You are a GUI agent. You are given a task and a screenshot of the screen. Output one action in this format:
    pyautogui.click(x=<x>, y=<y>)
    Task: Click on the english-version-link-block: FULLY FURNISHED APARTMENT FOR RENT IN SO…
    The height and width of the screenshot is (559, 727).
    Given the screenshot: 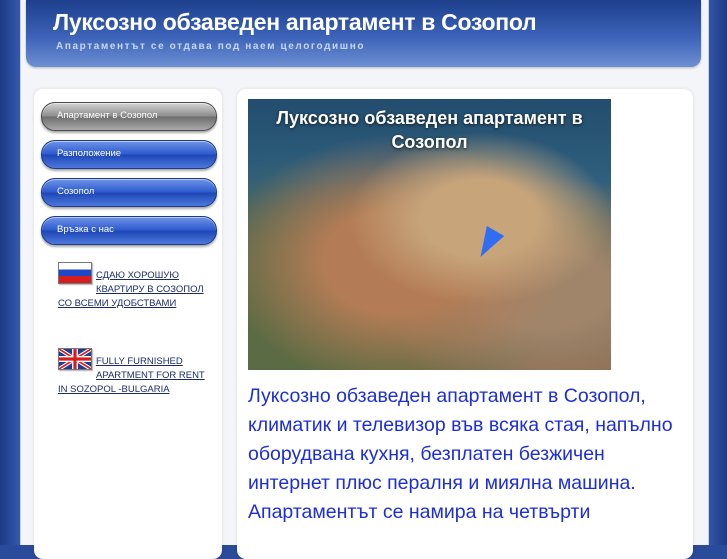 What is the action you would take?
    pyautogui.click(x=133, y=372)
    